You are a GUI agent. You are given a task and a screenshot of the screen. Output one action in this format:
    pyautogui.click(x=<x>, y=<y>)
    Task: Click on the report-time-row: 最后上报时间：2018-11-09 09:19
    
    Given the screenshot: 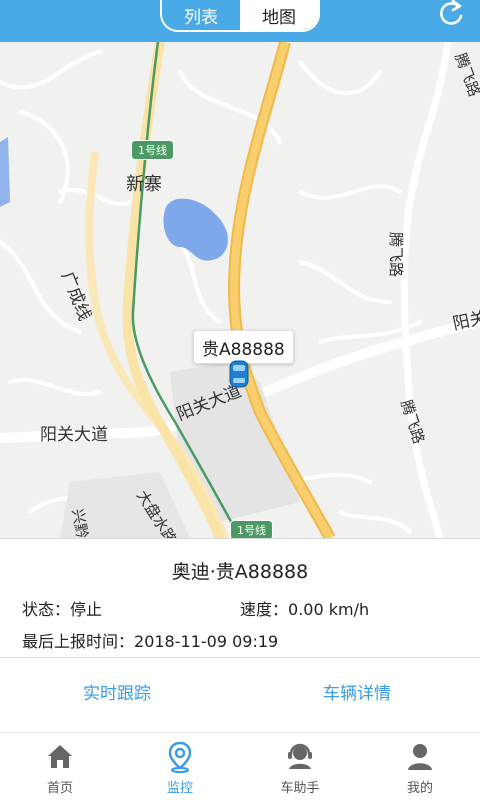 What is the action you would take?
    pyautogui.click(x=150, y=640)
    